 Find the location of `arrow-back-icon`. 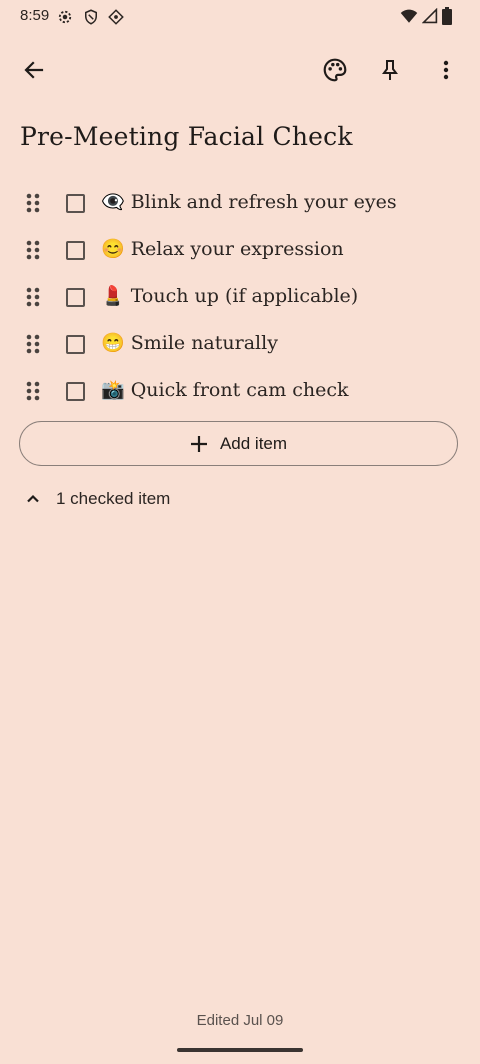

arrow-back-icon is located at coordinates (34, 70).